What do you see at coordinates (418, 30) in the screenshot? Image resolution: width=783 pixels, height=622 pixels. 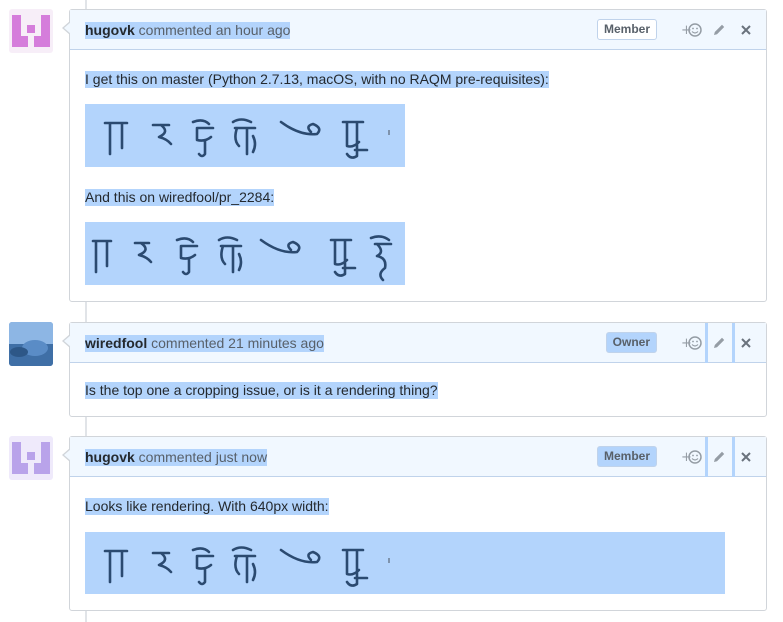 I see `comment-header: hugovk commented an hour ago Member +` at bounding box center [418, 30].